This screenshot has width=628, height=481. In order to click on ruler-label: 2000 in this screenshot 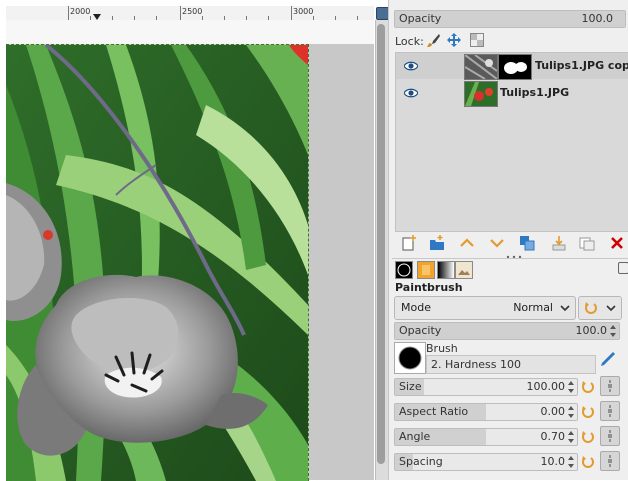, I will do `click(80, 11)`.